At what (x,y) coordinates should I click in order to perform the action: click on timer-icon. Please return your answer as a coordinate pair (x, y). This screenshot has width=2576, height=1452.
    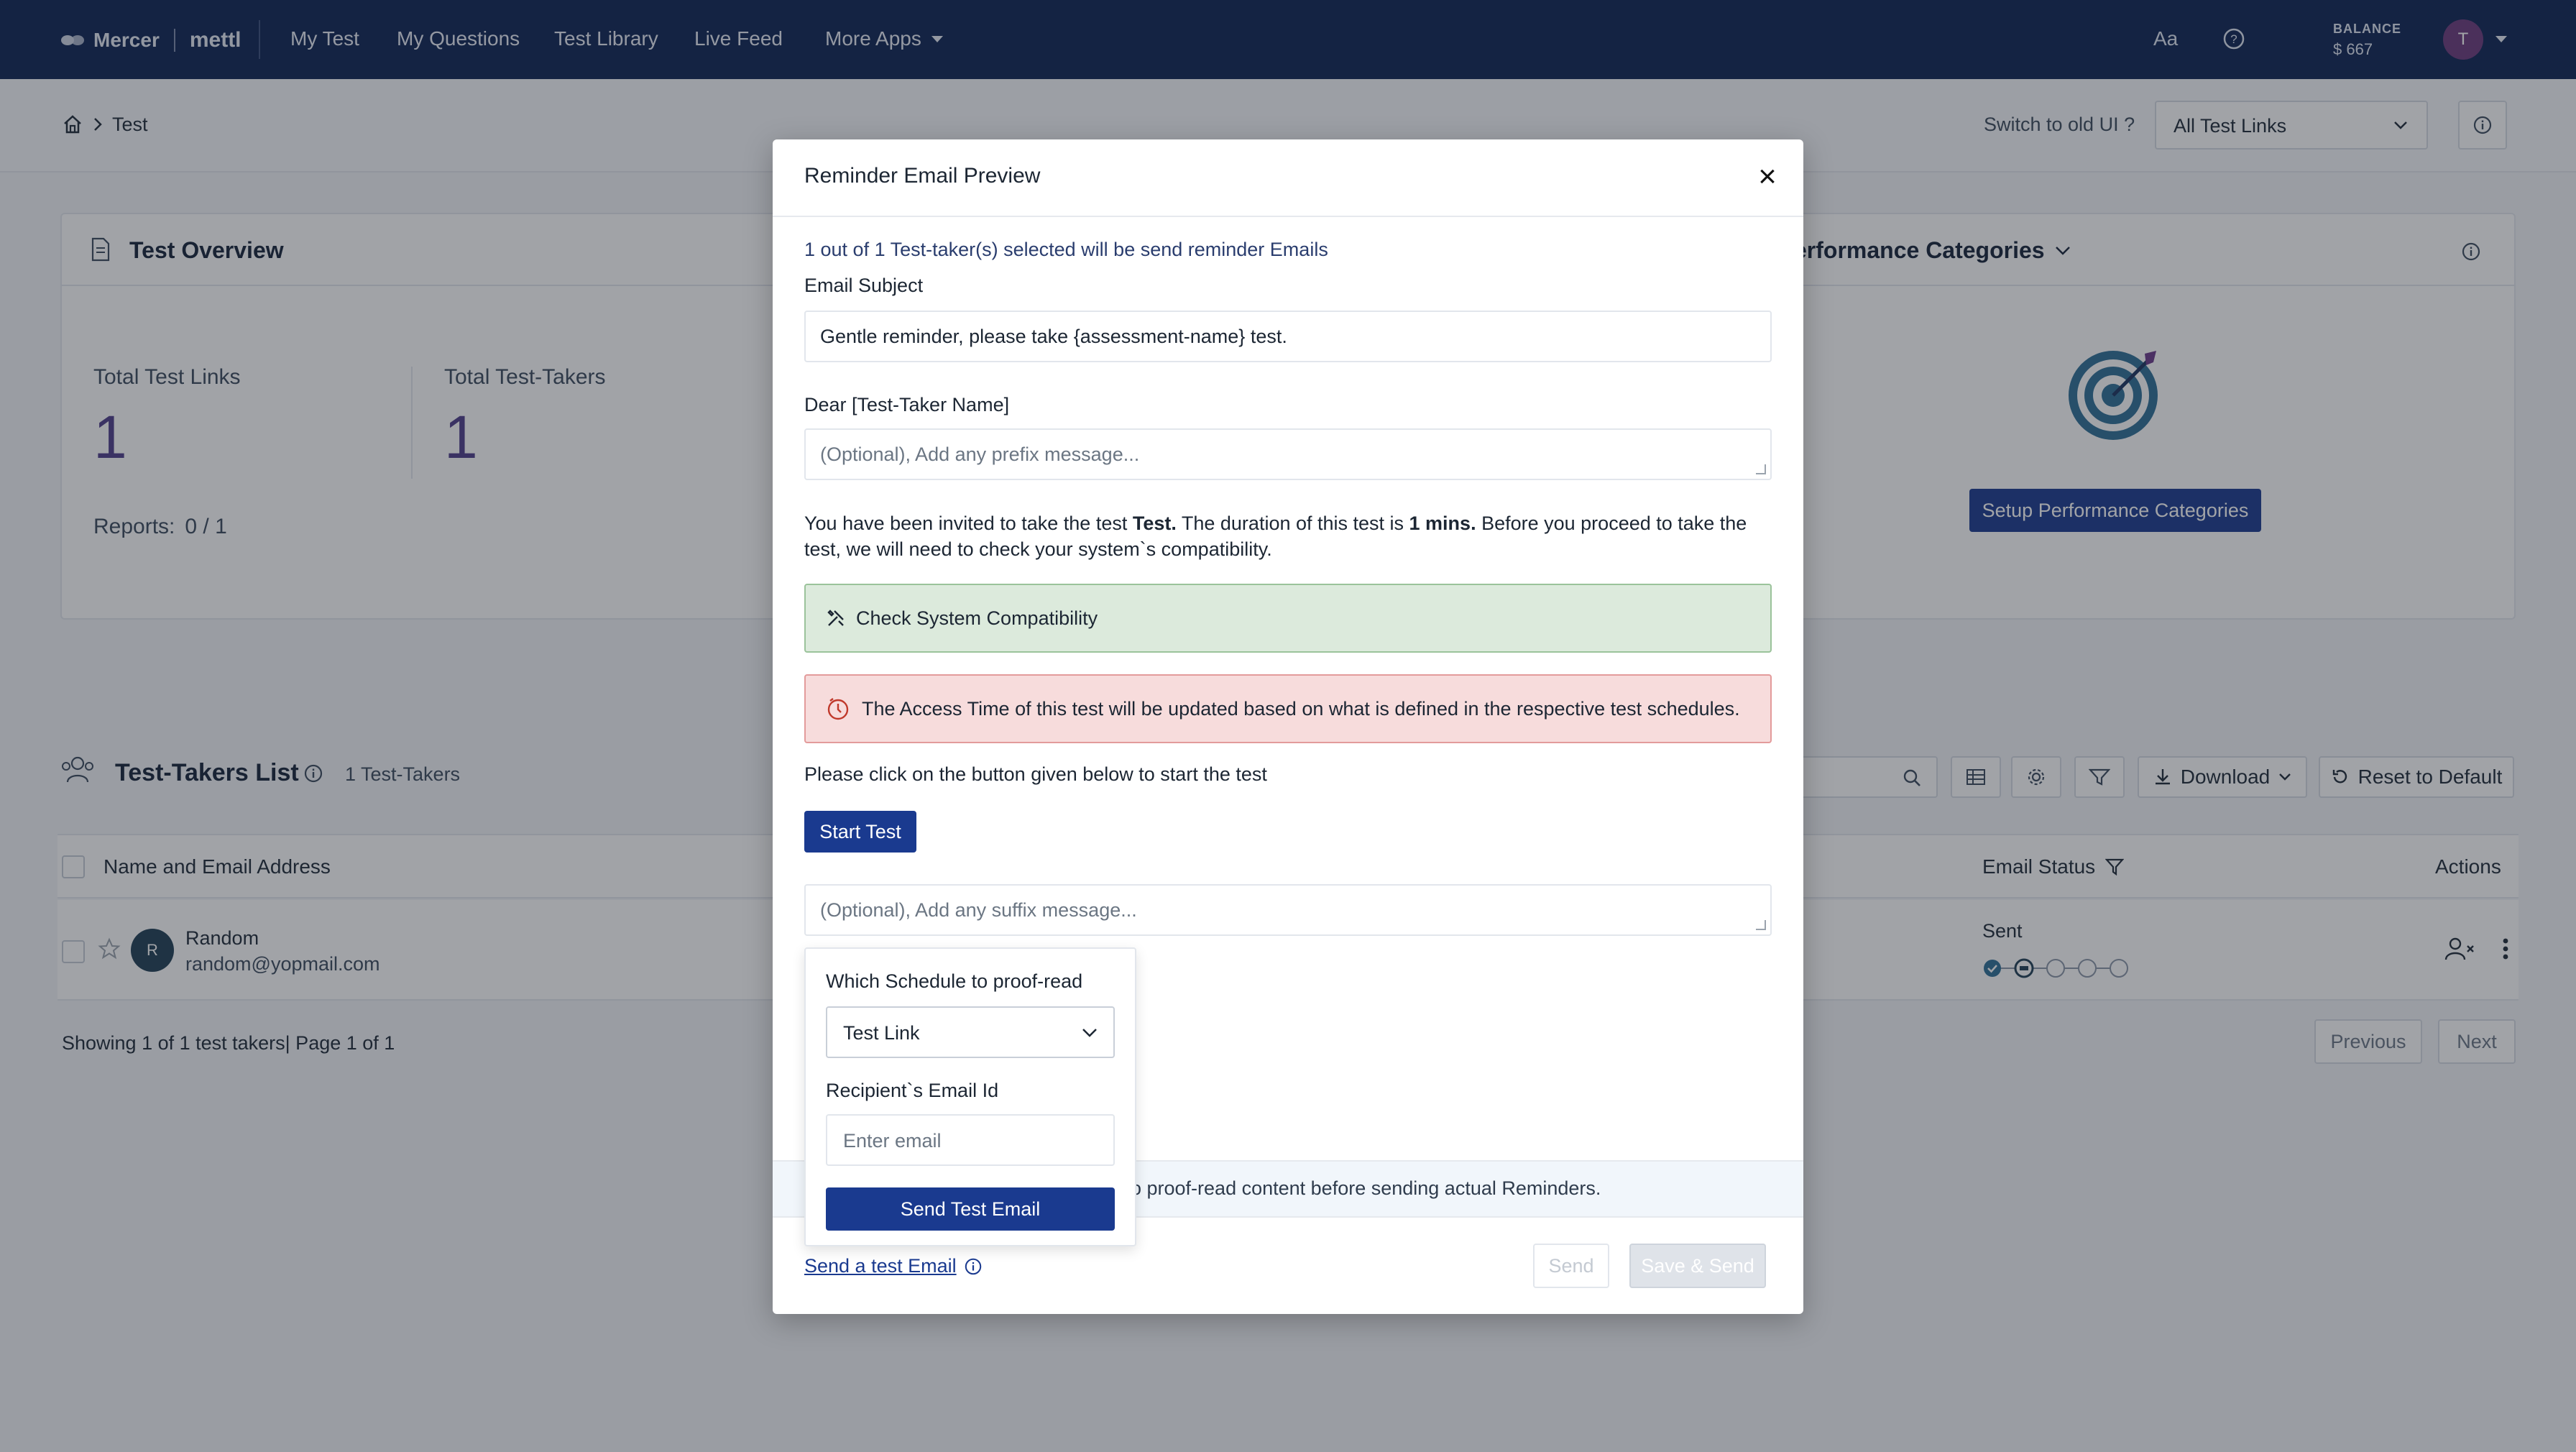
    Looking at the image, I should click on (838, 709).